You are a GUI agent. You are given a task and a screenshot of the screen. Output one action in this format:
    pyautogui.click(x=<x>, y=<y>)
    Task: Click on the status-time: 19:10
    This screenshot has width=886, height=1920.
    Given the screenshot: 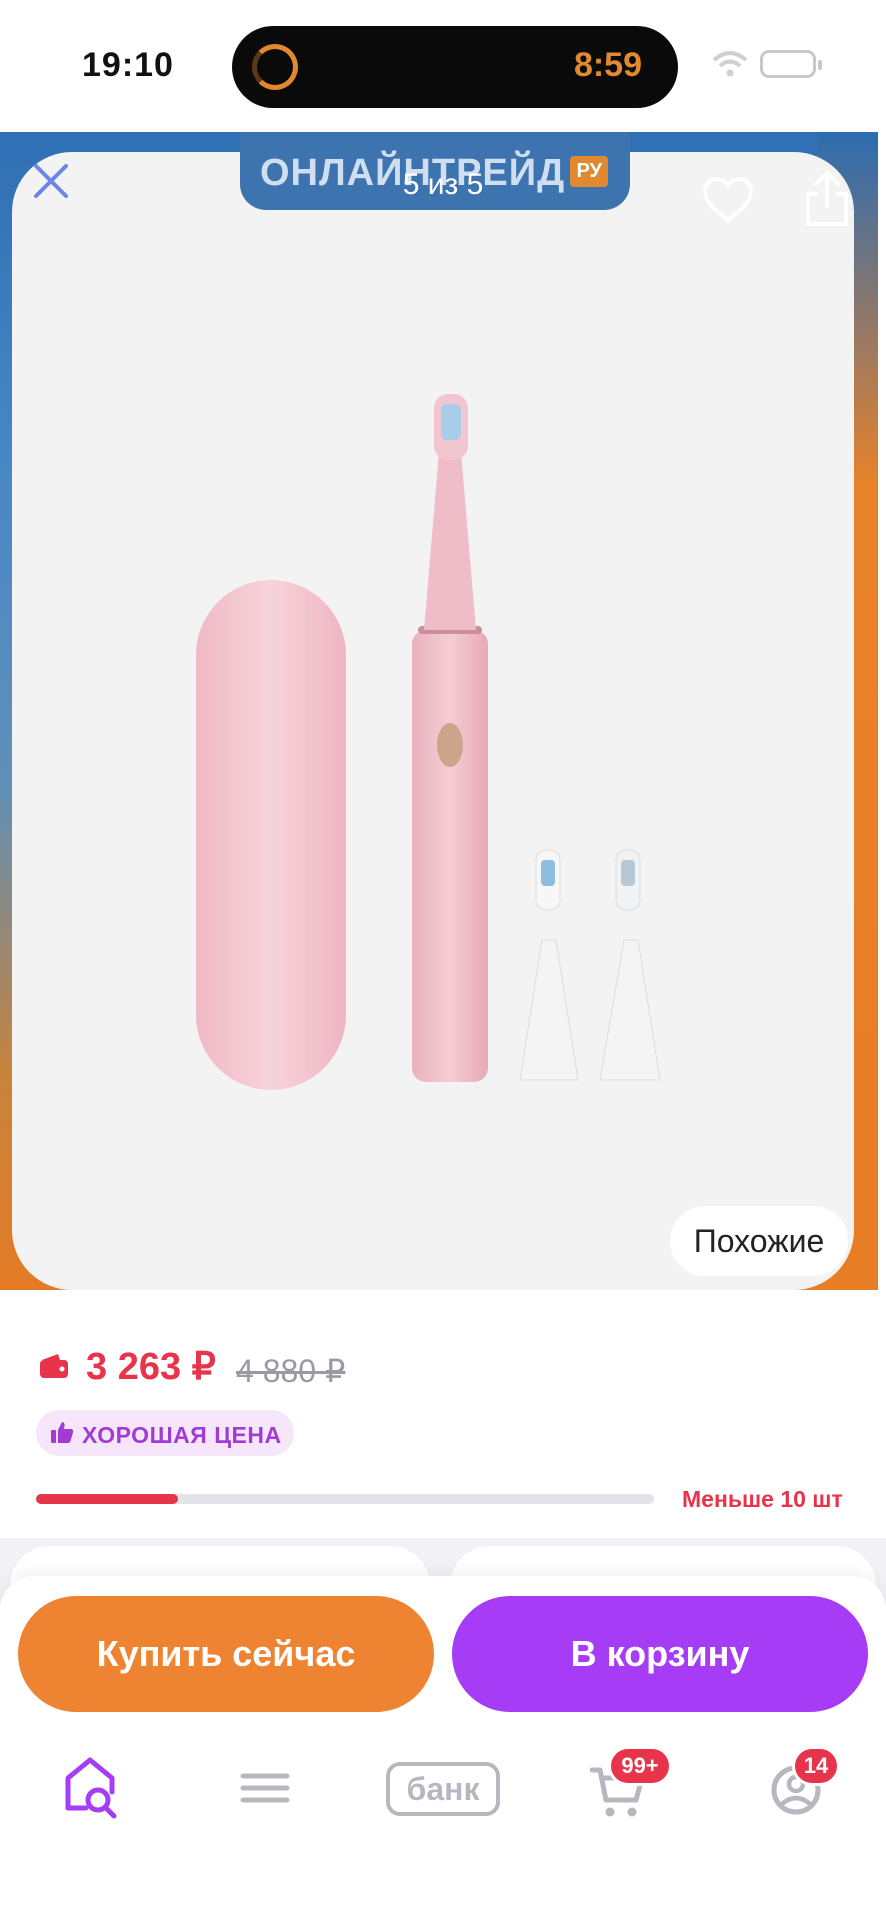 What is the action you would take?
    pyautogui.click(x=128, y=65)
    